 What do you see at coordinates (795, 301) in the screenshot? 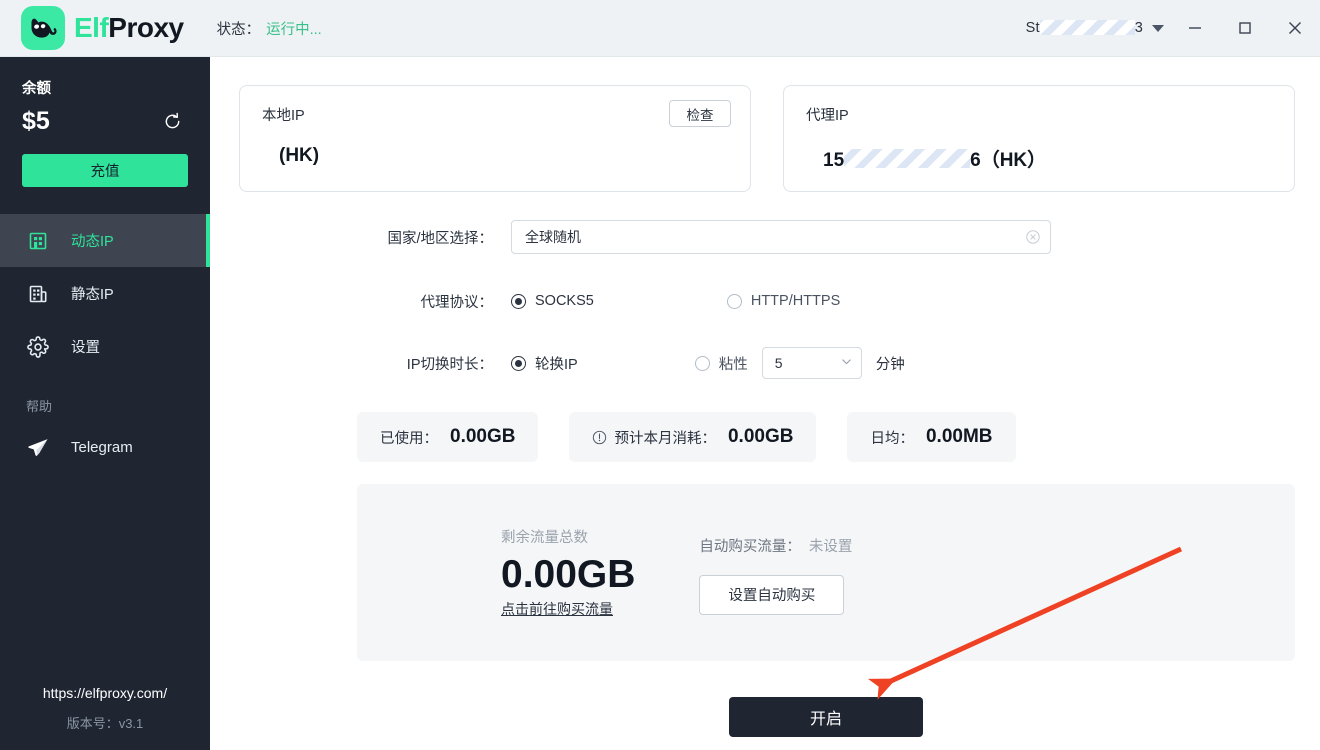
I see `protocol-option-label: HTTP/HTTPS` at bounding box center [795, 301].